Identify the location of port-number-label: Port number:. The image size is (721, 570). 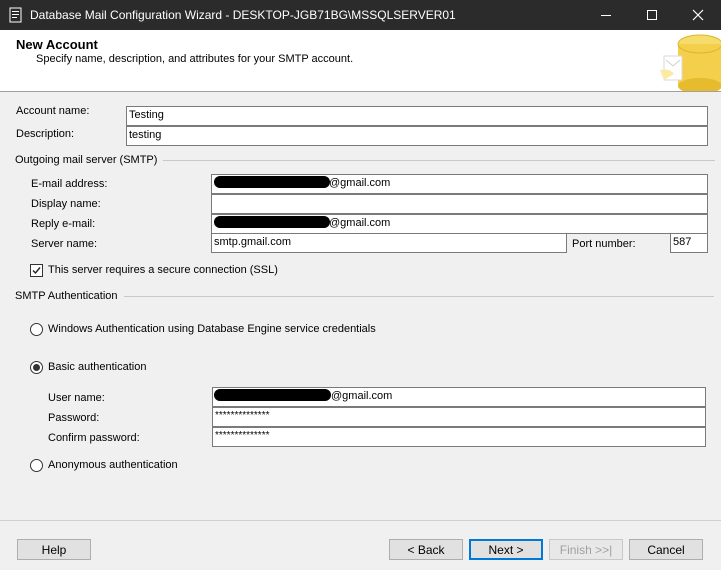
(604, 244).